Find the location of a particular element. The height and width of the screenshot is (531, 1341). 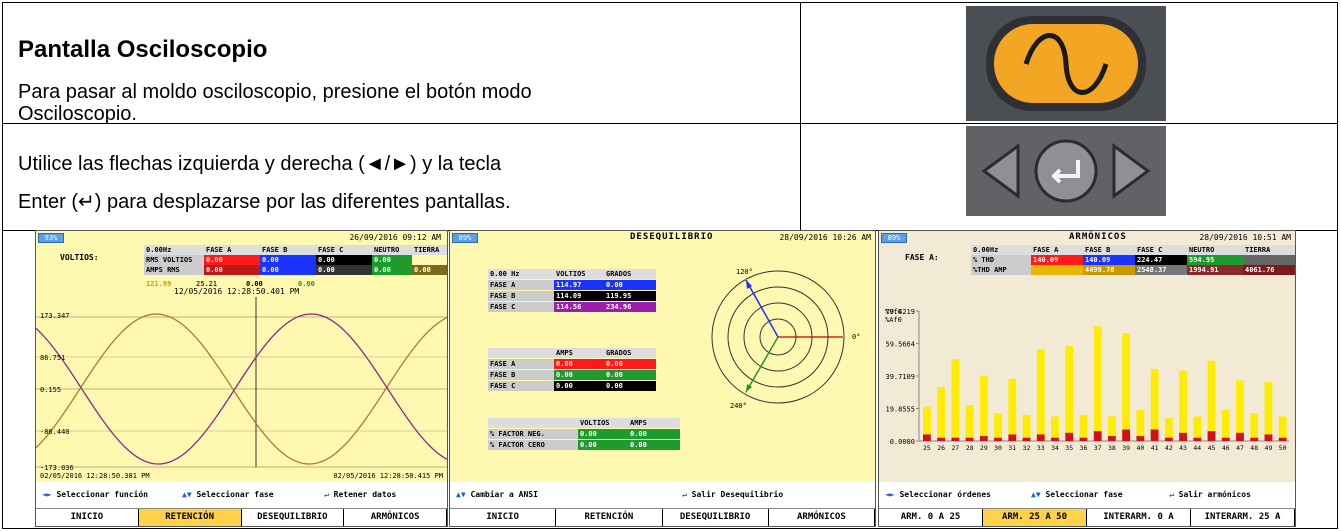

y-tick-label: 59.5664 is located at coordinates (900, 345).